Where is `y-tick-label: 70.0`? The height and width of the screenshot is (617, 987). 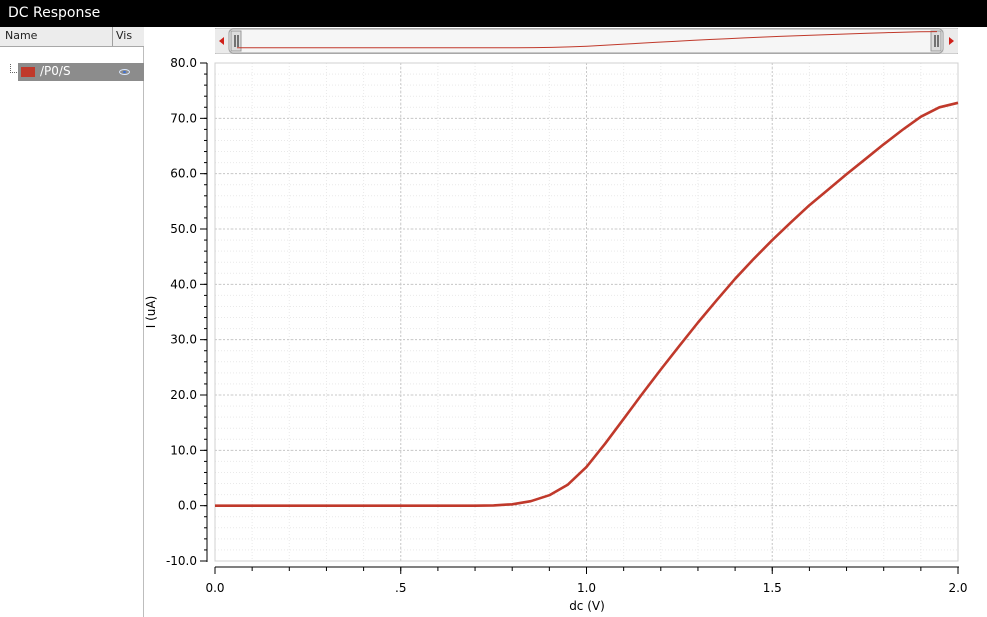
y-tick-label: 70.0 is located at coordinates (183, 118).